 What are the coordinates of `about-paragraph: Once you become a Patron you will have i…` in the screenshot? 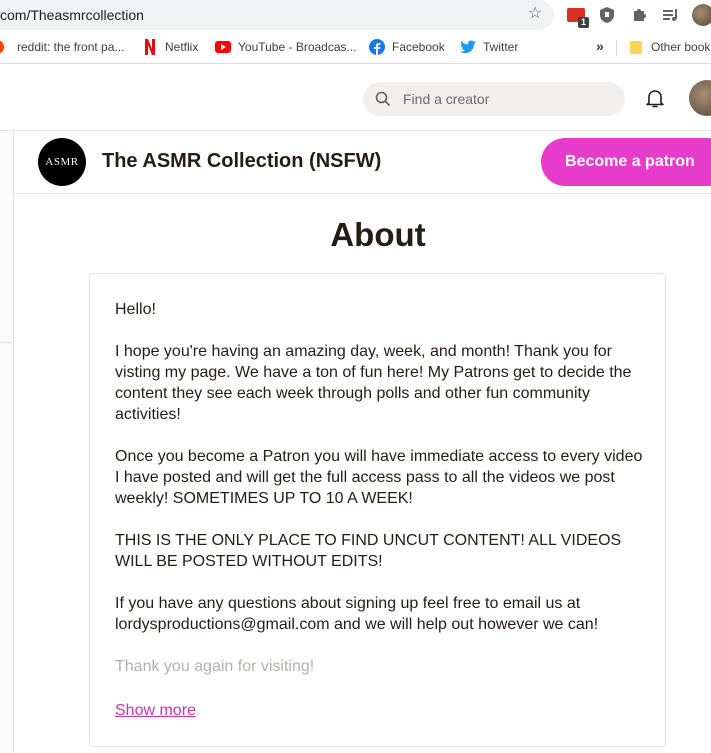 It's located at (379, 477).